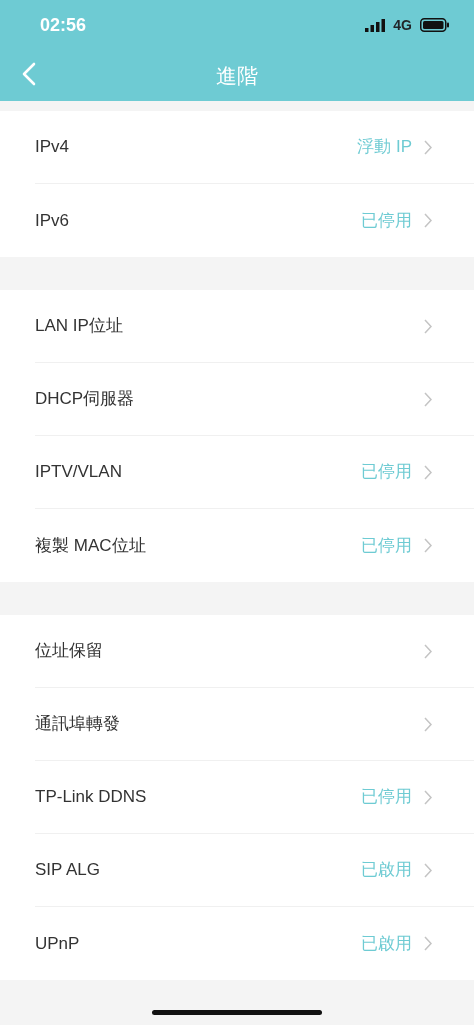 This screenshot has width=474, height=1025. I want to click on setting-value: 浮動 IP, so click(384, 147).